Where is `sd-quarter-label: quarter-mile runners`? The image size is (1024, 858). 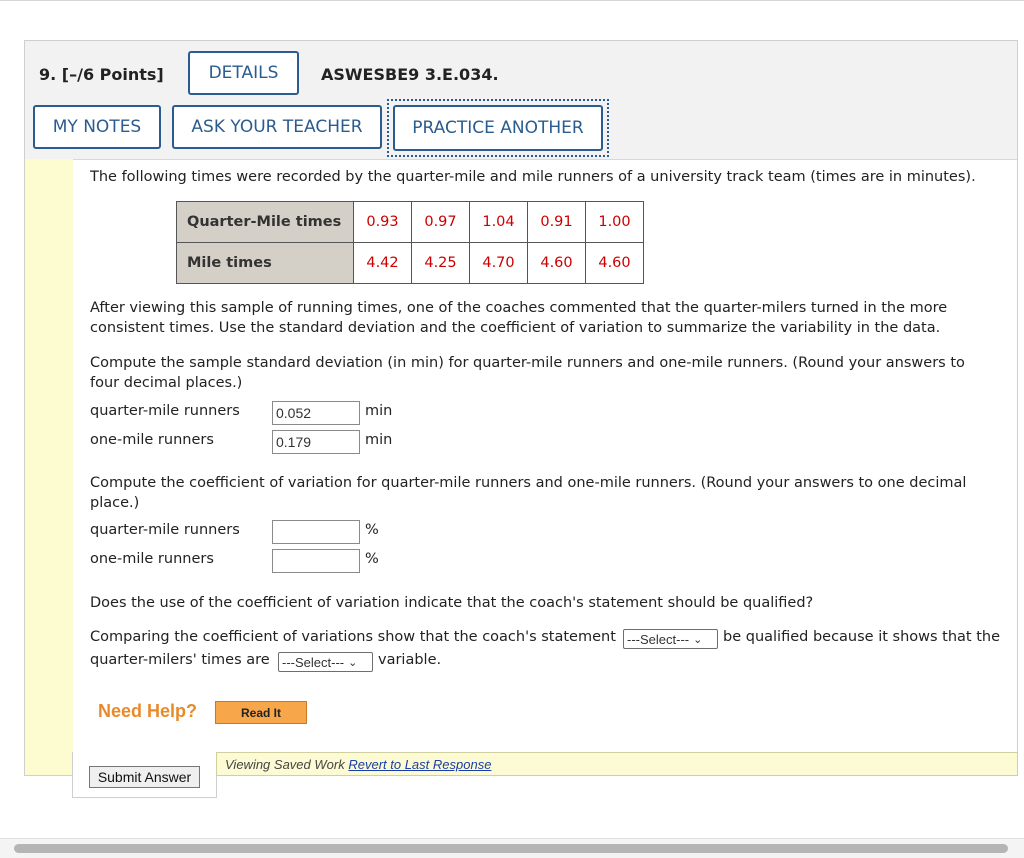 sd-quarter-label: quarter-mile runners is located at coordinates (165, 411).